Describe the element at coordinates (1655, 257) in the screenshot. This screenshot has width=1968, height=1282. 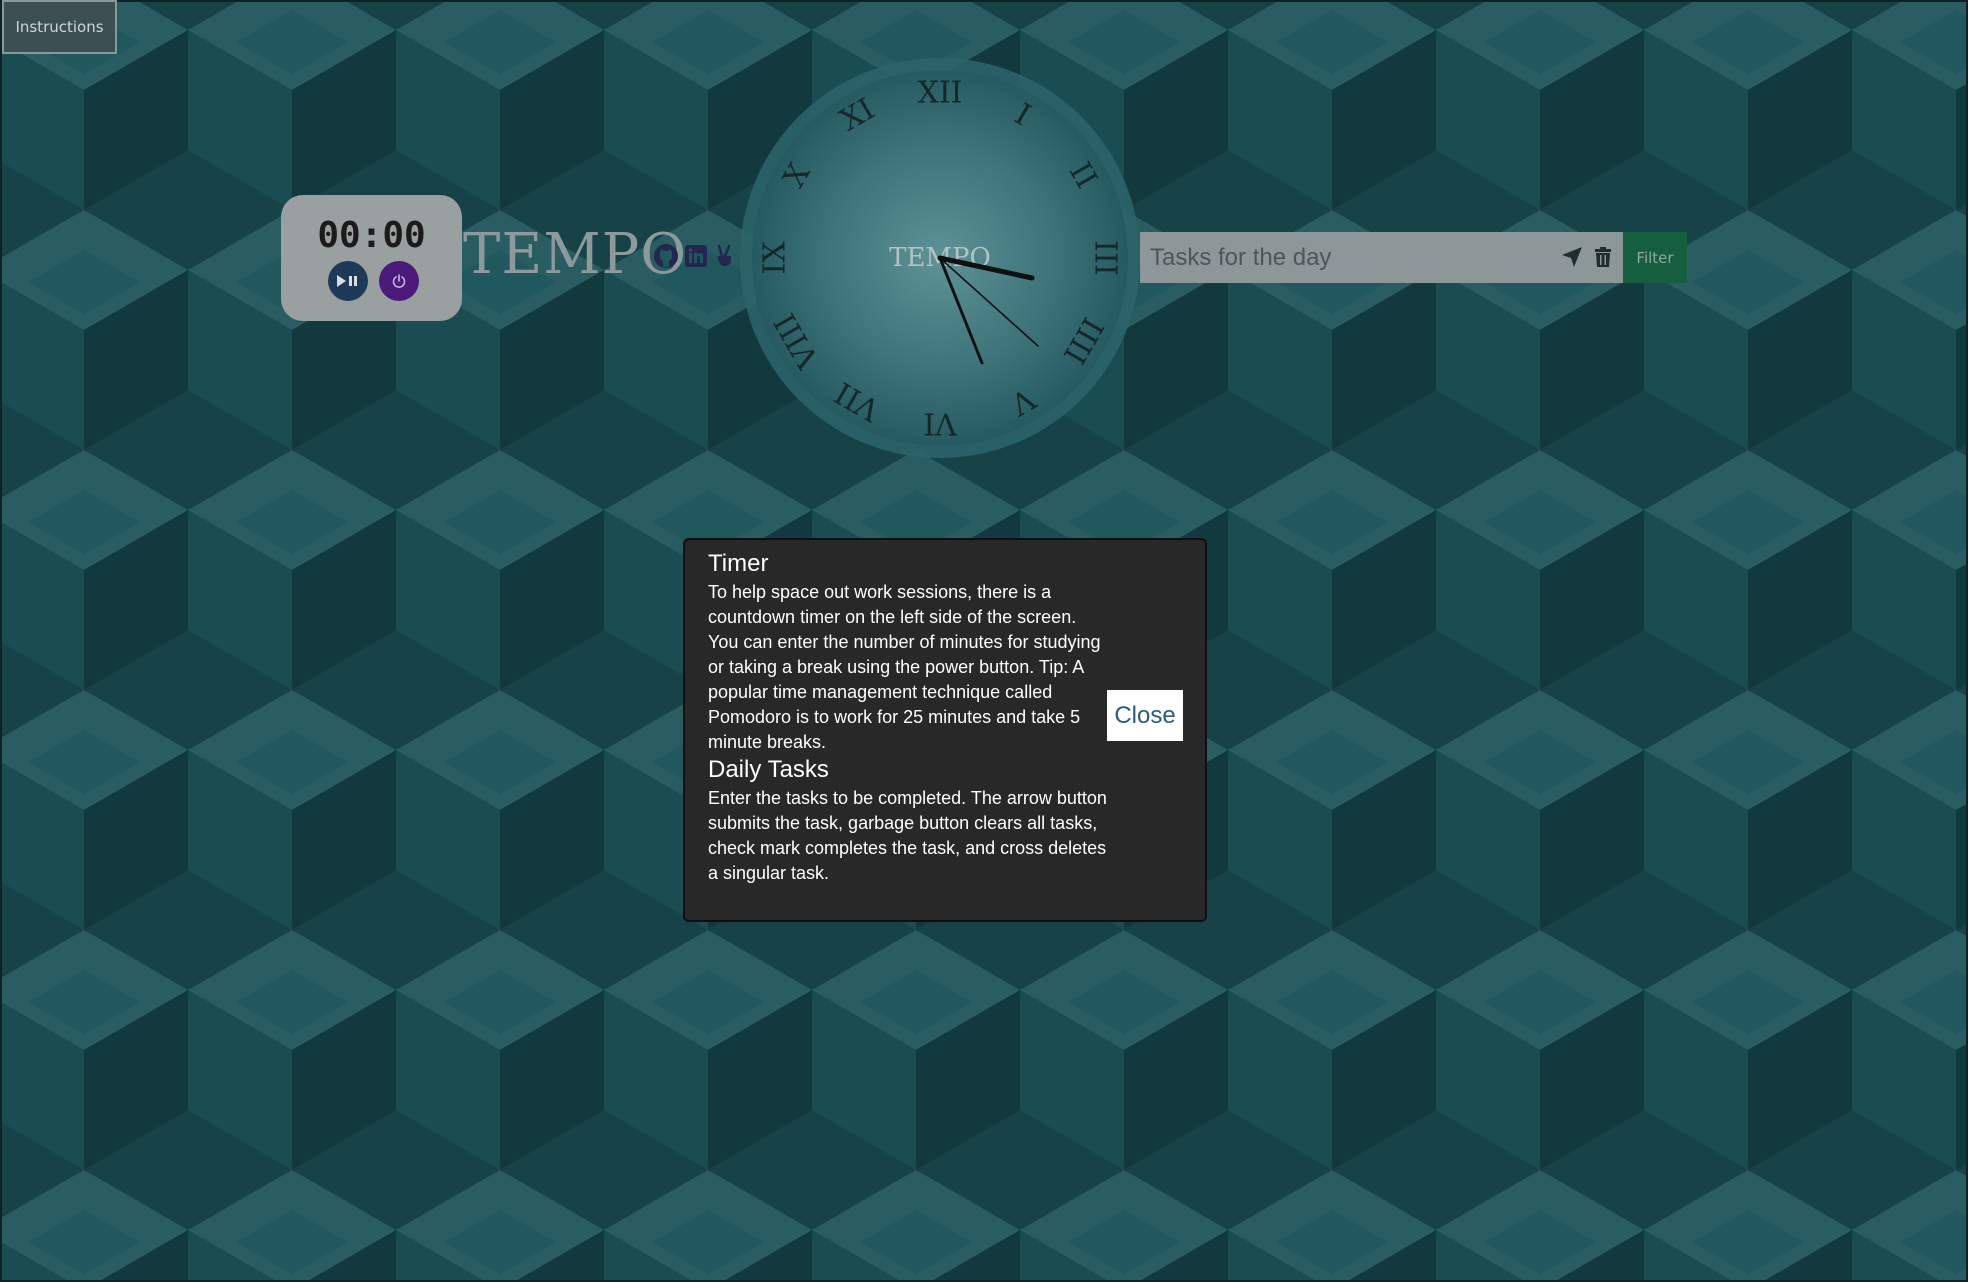
I see `filter-button: Filter` at that location.